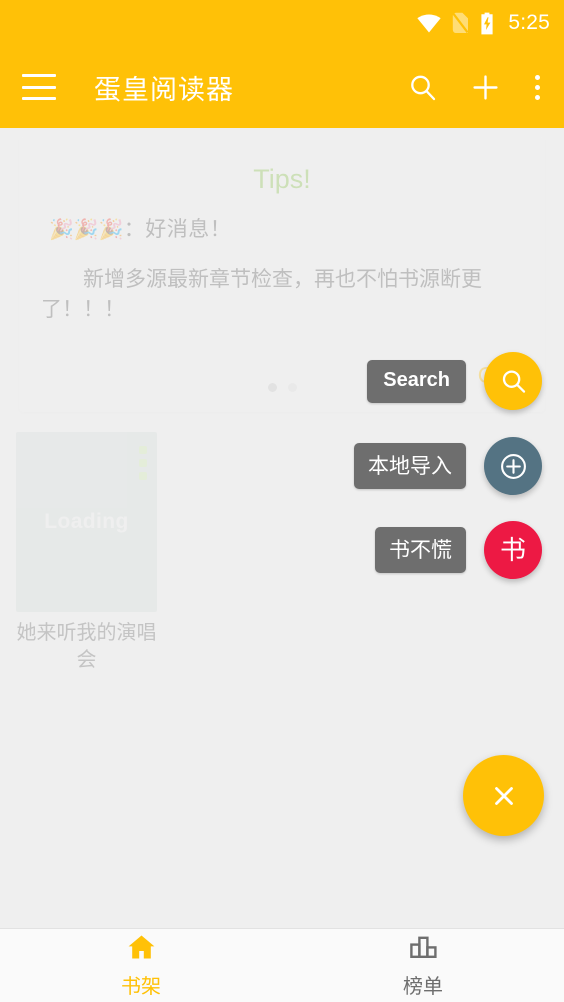 The width and height of the screenshot is (564, 1002). Describe the element at coordinates (416, 381) in the screenshot. I see `fab-label-search: Search` at that location.